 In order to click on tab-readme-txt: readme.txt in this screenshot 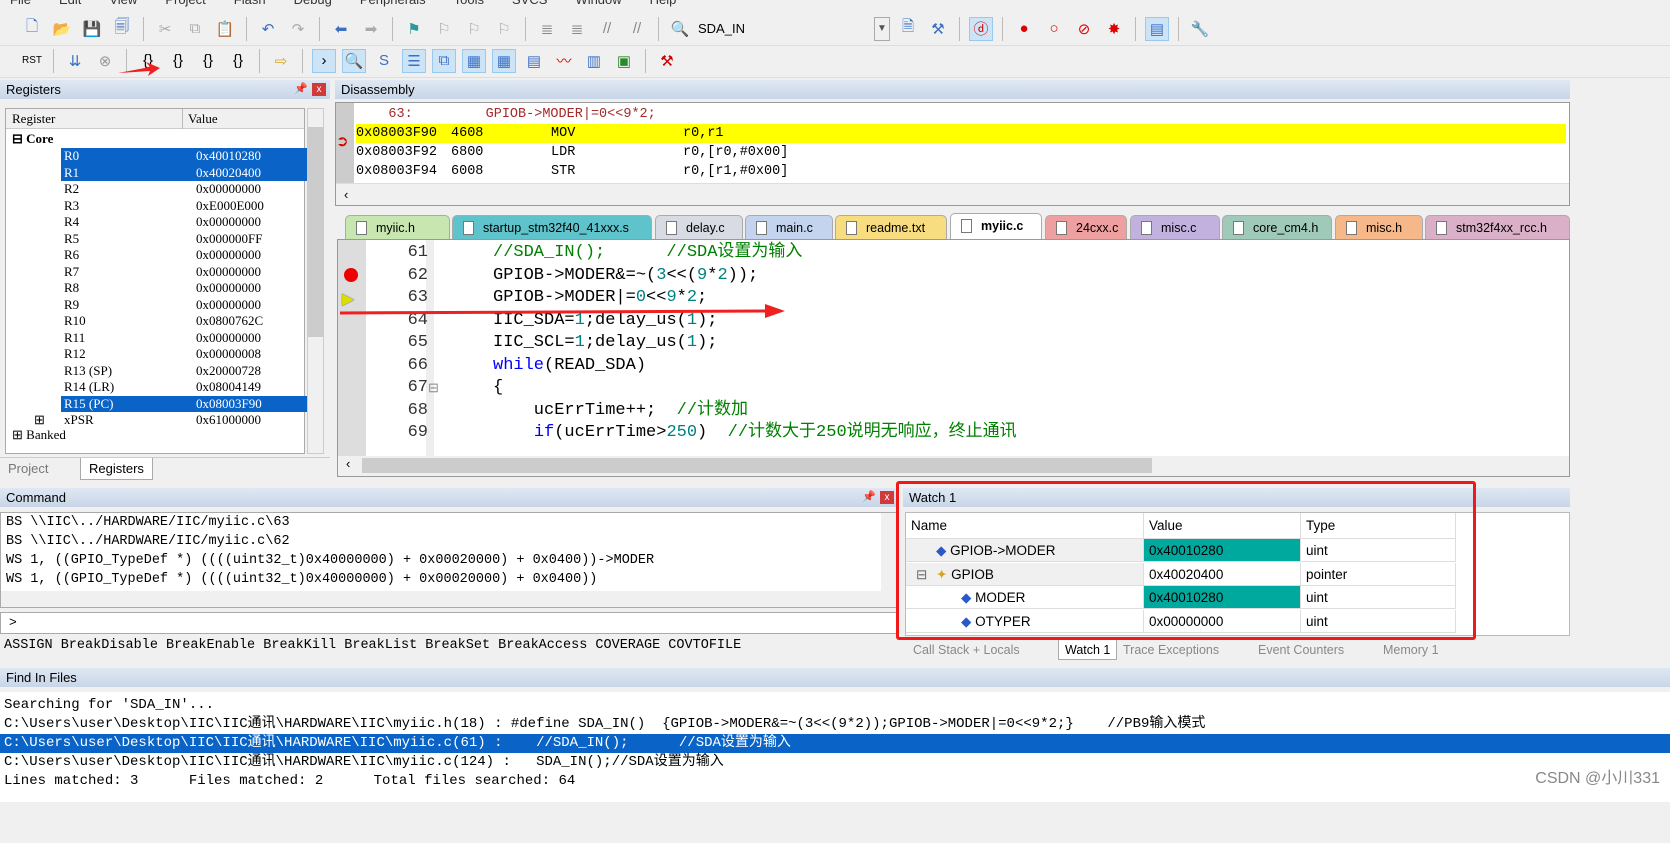, I will do `click(891, 227)`.